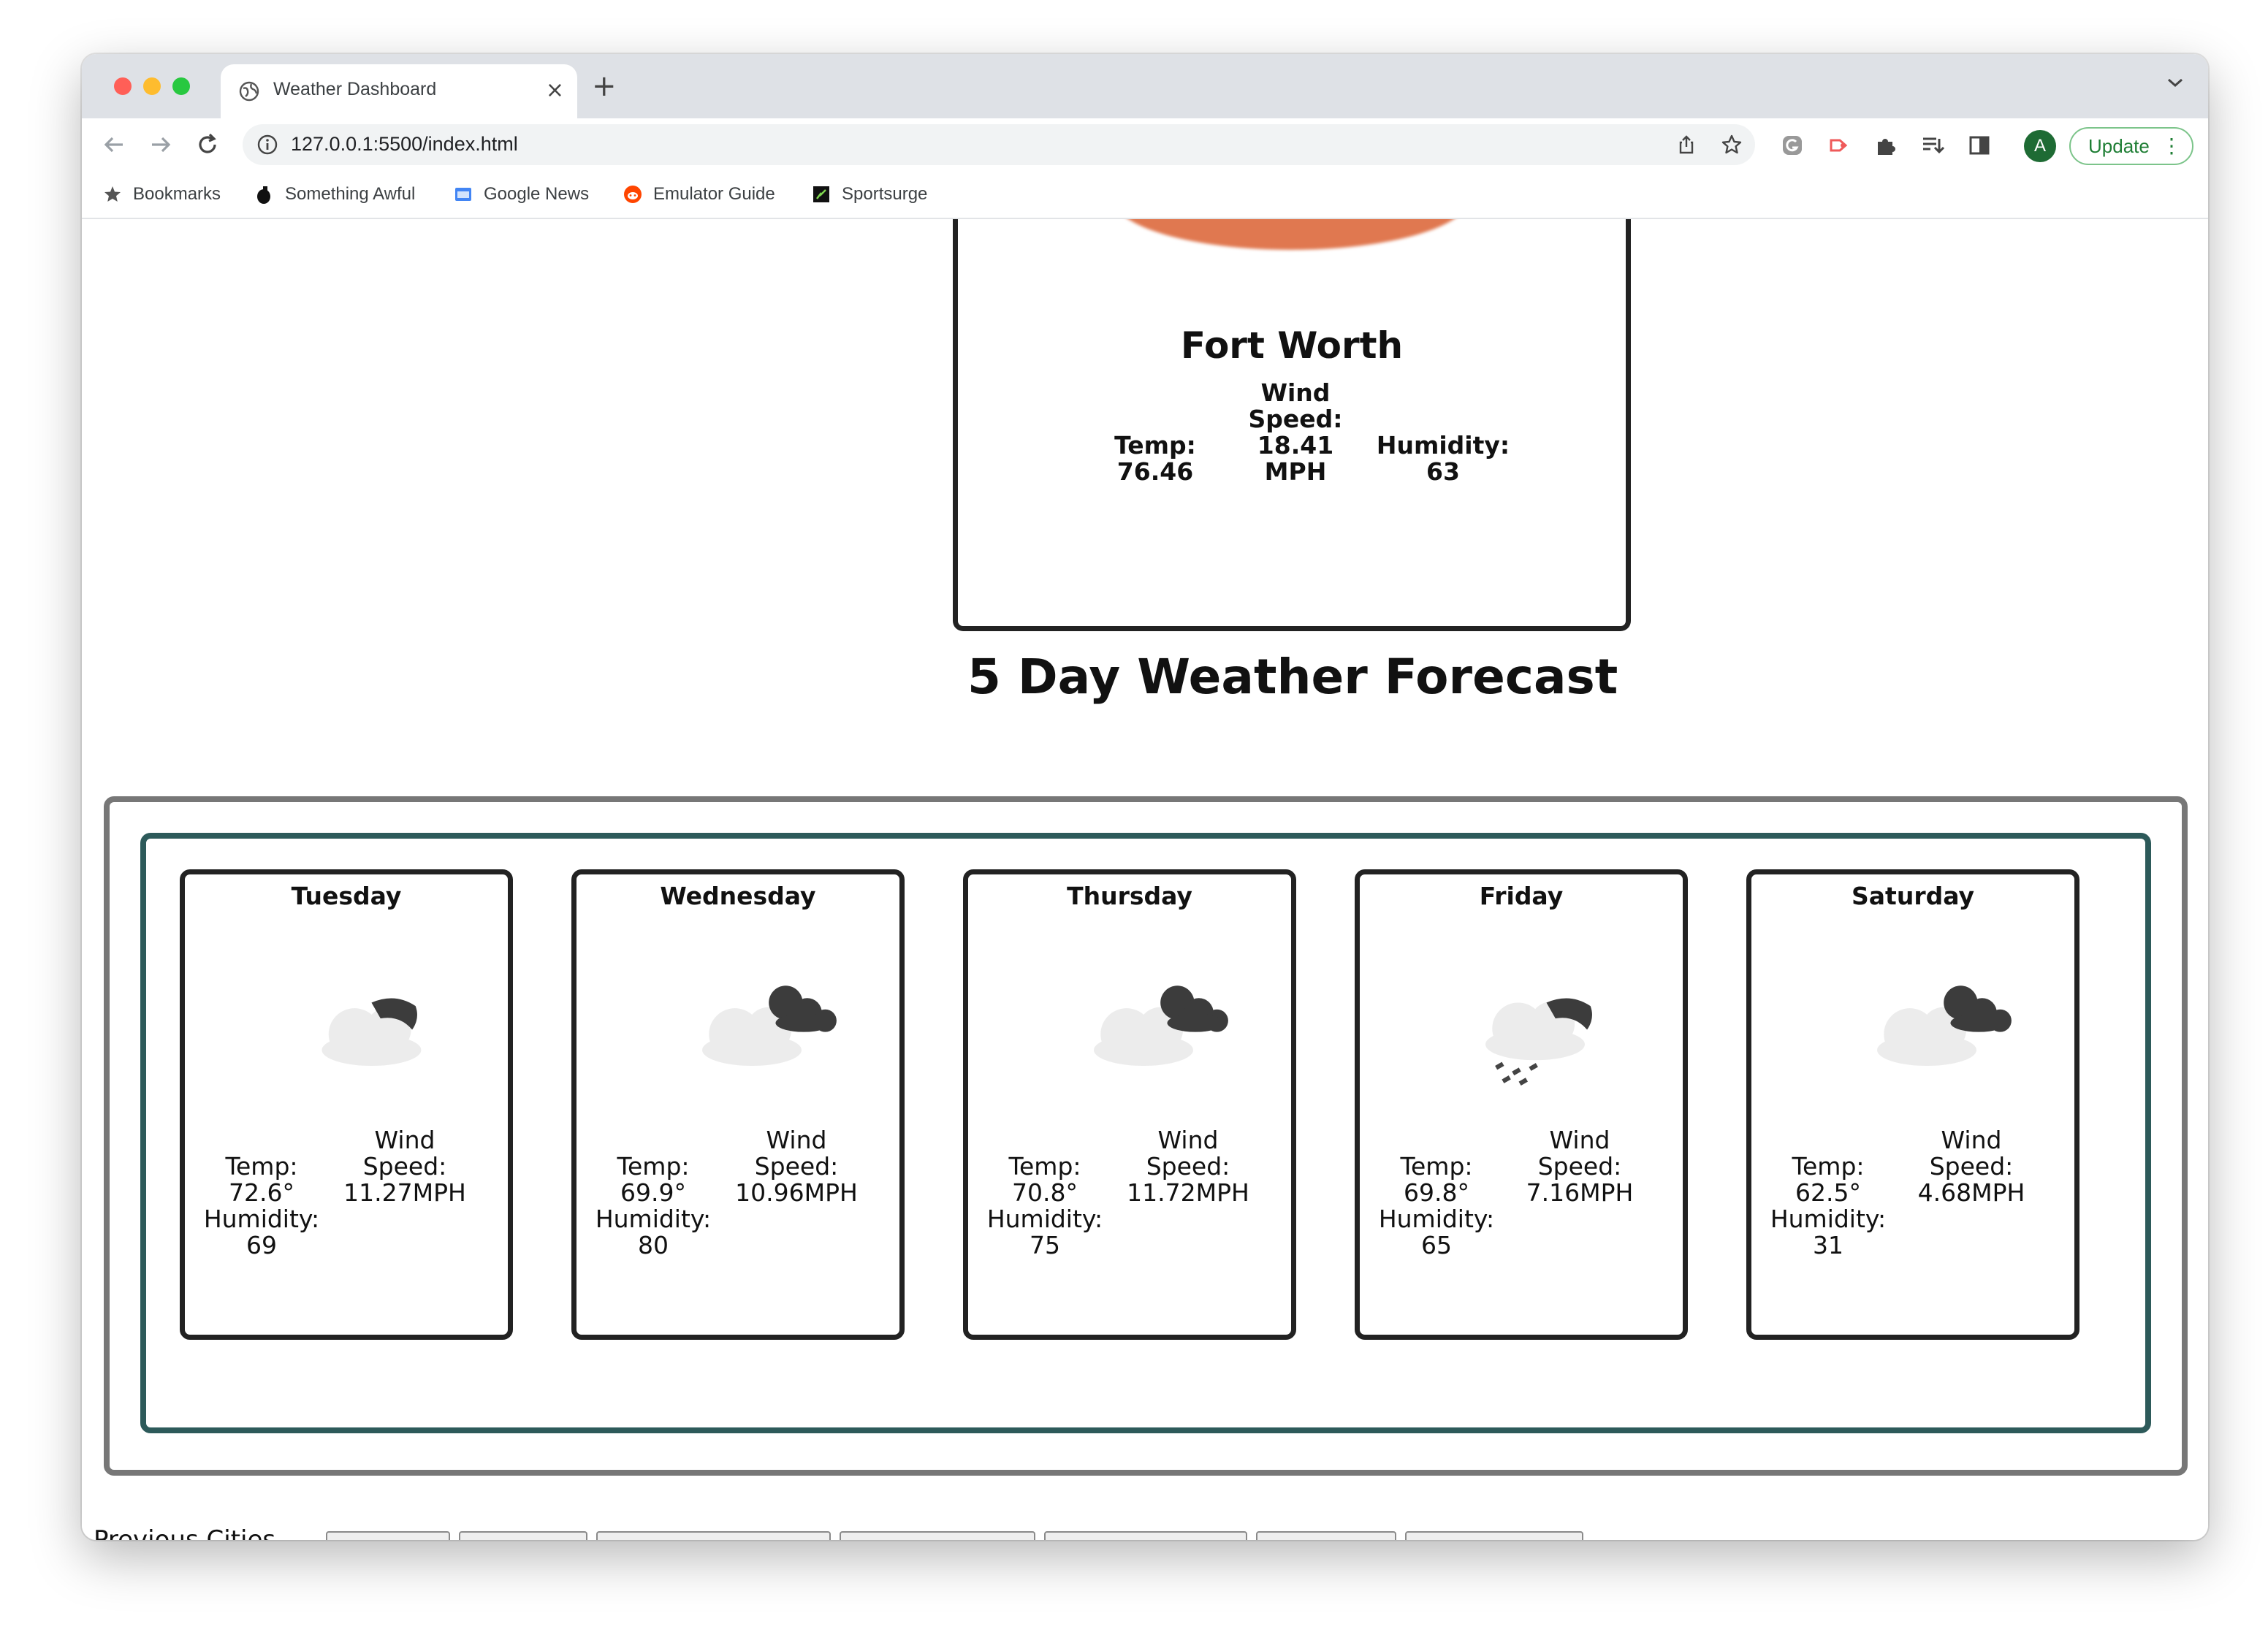  What do you see at coordinates (713, 1535) in the screenshot?
I see `history-button-new-orleans: New Orleans` at bounding box center [713, 1535].